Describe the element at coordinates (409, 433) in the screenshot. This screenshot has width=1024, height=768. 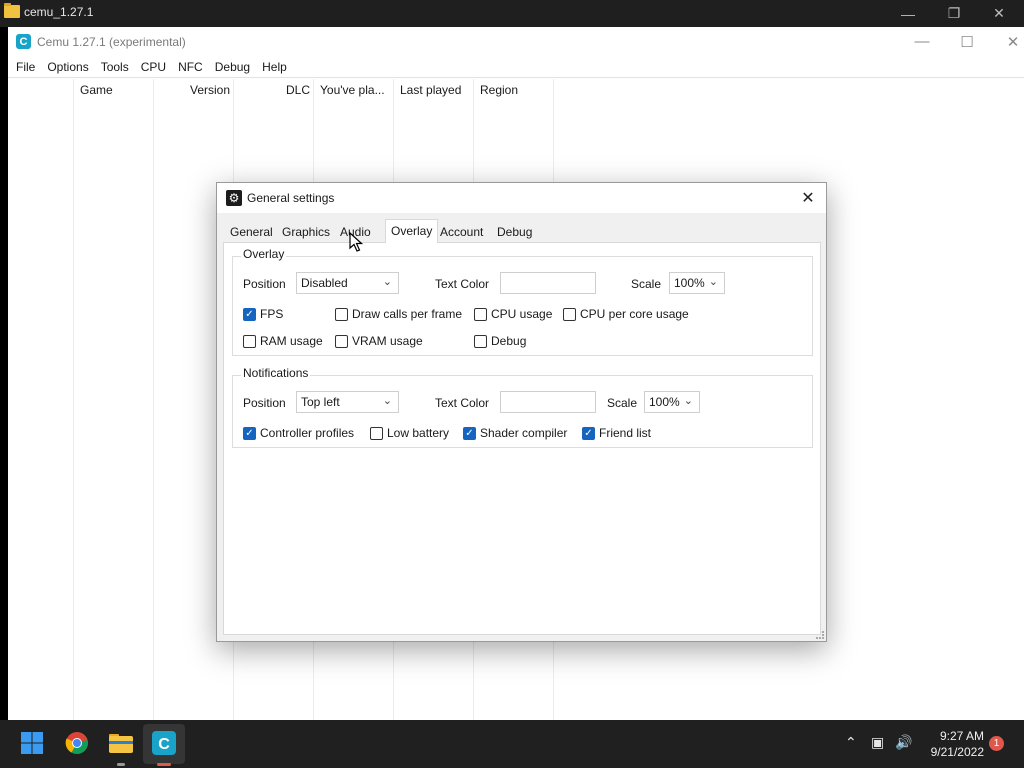
I see `notifications-low-battery-checkbox: Low battery` at that location.